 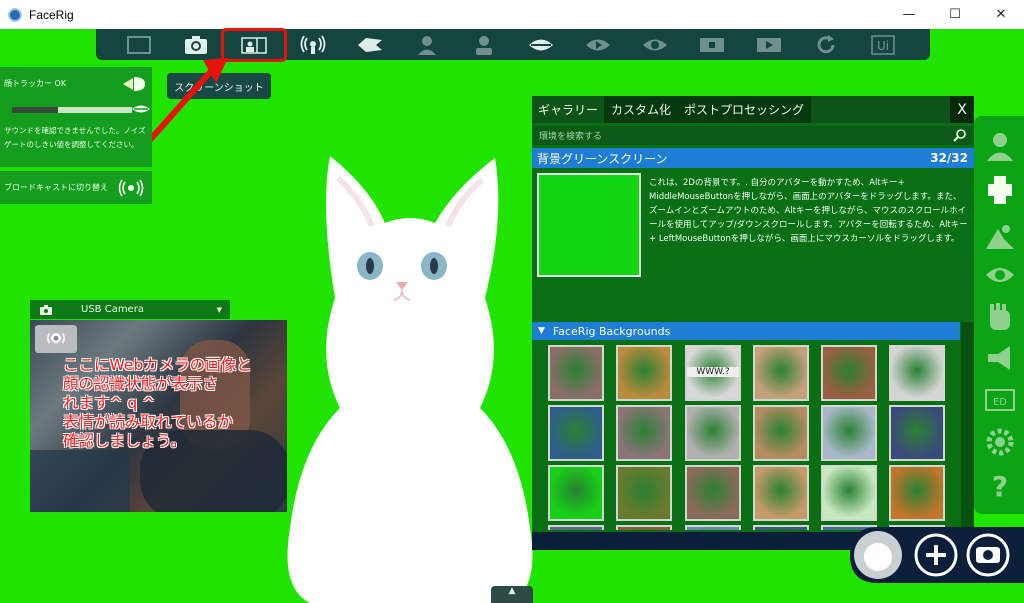 What do you see at coordinates (1000, 275) in the screenshot?
I see `eye-settings-icon` at bounding box center [1000, 275].